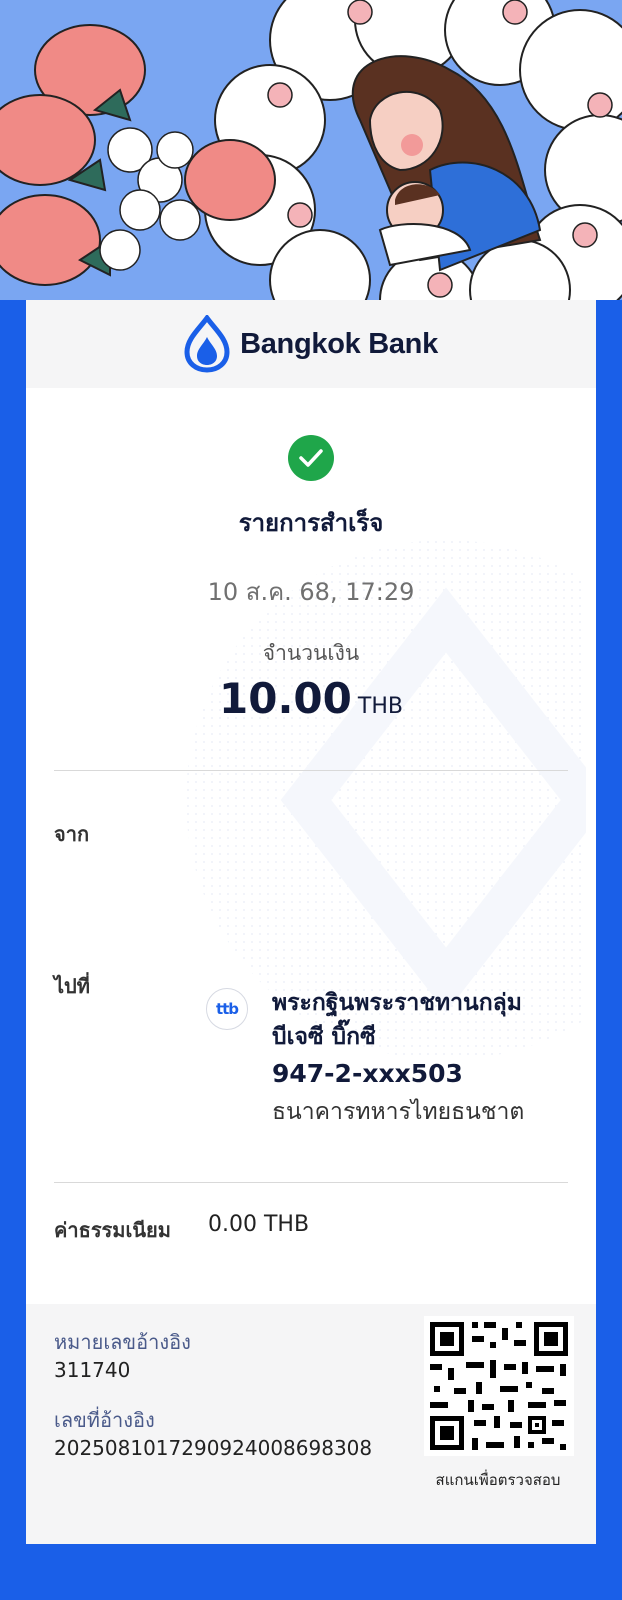  Describe the element at coordinates (285, 698) in the screenshot. I see `amount-value: 10.00` at that location.